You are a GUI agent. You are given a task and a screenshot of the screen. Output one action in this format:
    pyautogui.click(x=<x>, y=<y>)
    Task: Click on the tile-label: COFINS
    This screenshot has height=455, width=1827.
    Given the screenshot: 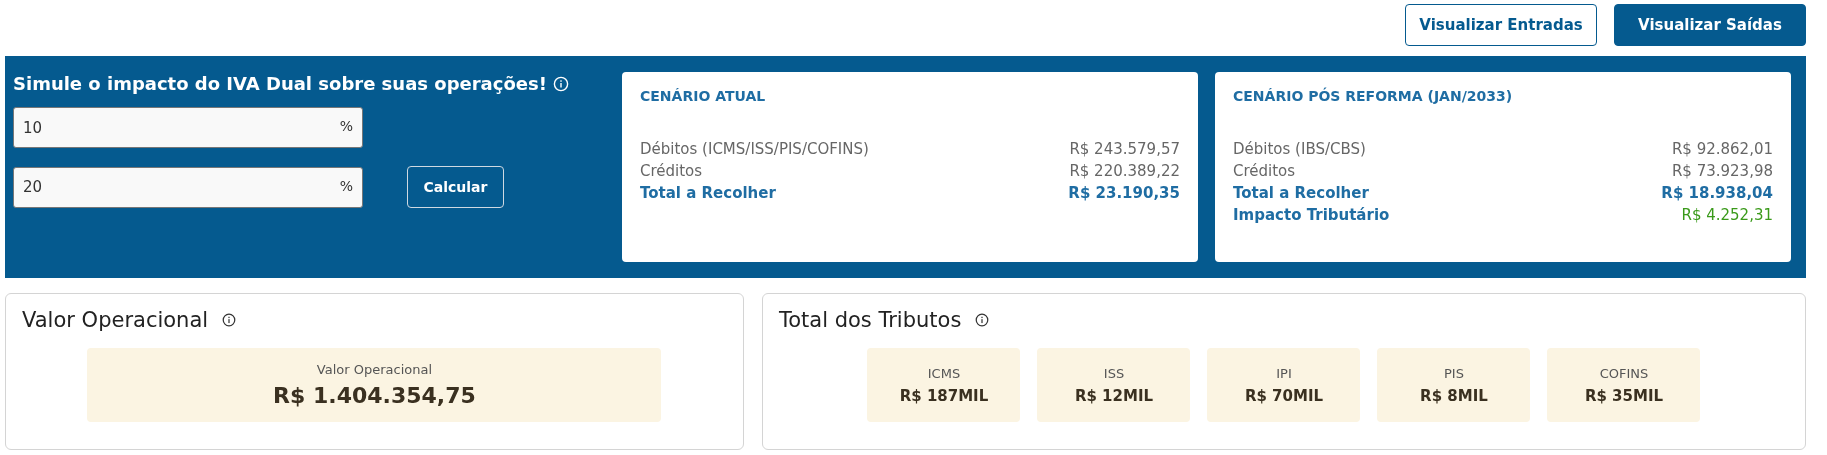 What is the action you would take?
    pyautogui.click(x=1624, y=373)
    